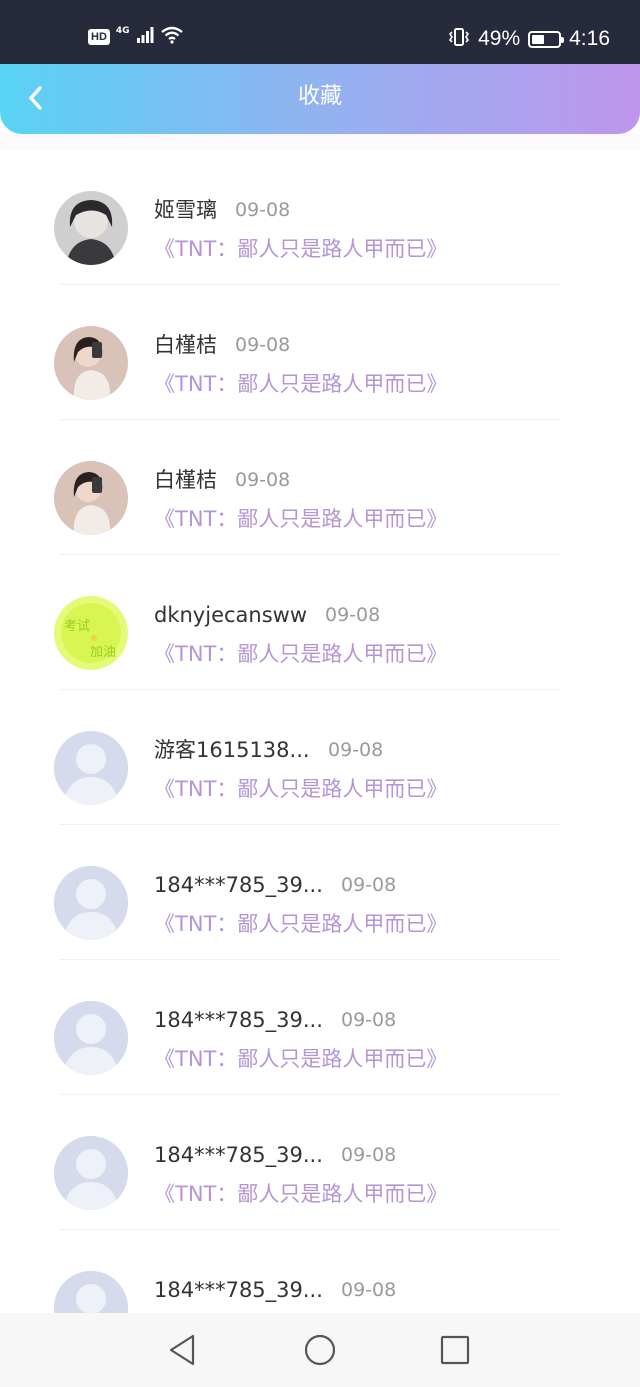  I want to click on battery-icon, so click(546, 39).